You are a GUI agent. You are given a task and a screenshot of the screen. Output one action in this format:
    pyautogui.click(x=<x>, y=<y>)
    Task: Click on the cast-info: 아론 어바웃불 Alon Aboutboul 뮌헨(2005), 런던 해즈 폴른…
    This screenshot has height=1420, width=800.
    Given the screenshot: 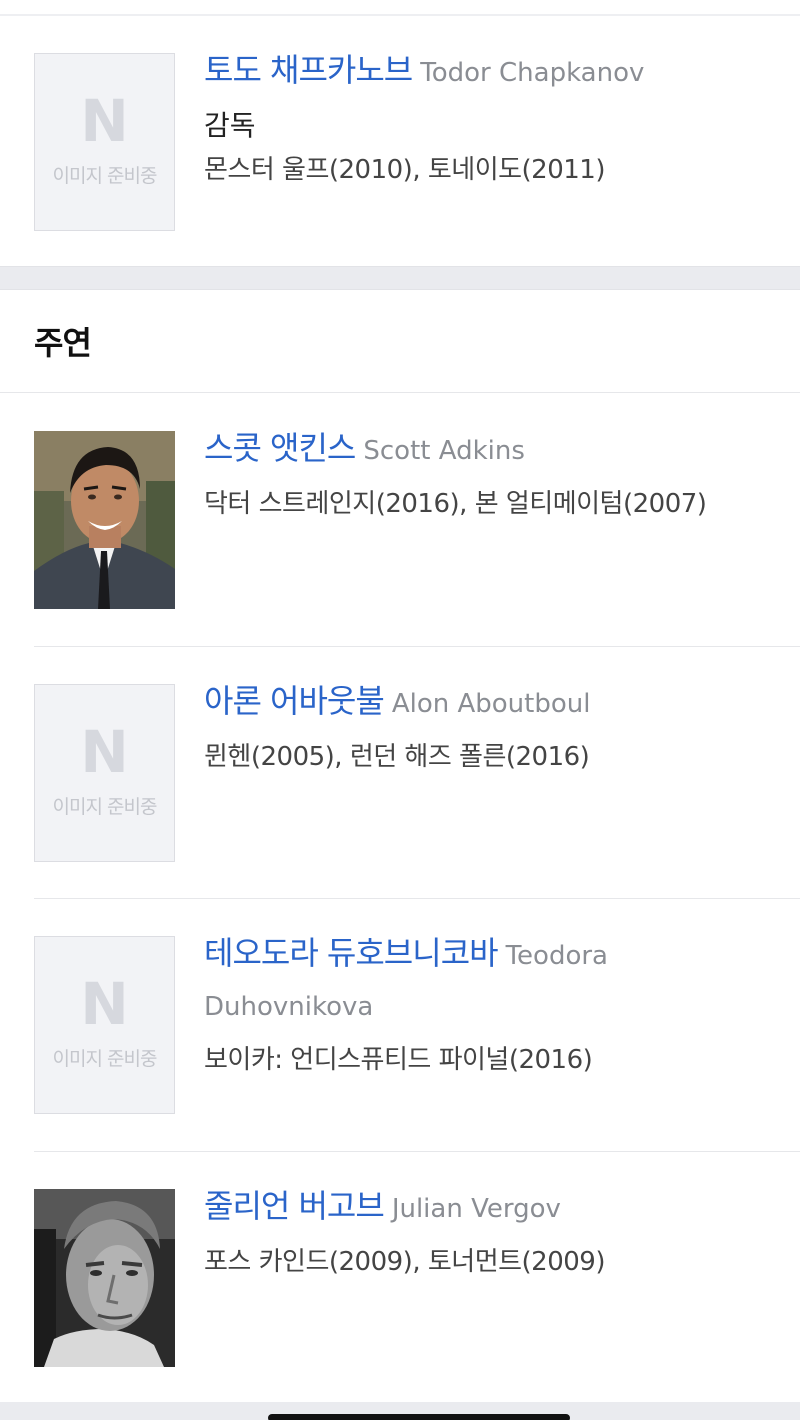 What is the action you would take?
    pyautogui.click(x=487, y=728)
    